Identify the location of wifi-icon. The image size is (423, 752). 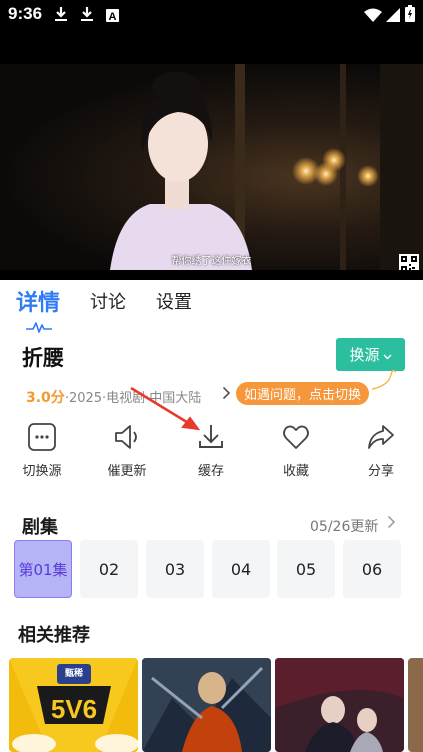
(373, 16).